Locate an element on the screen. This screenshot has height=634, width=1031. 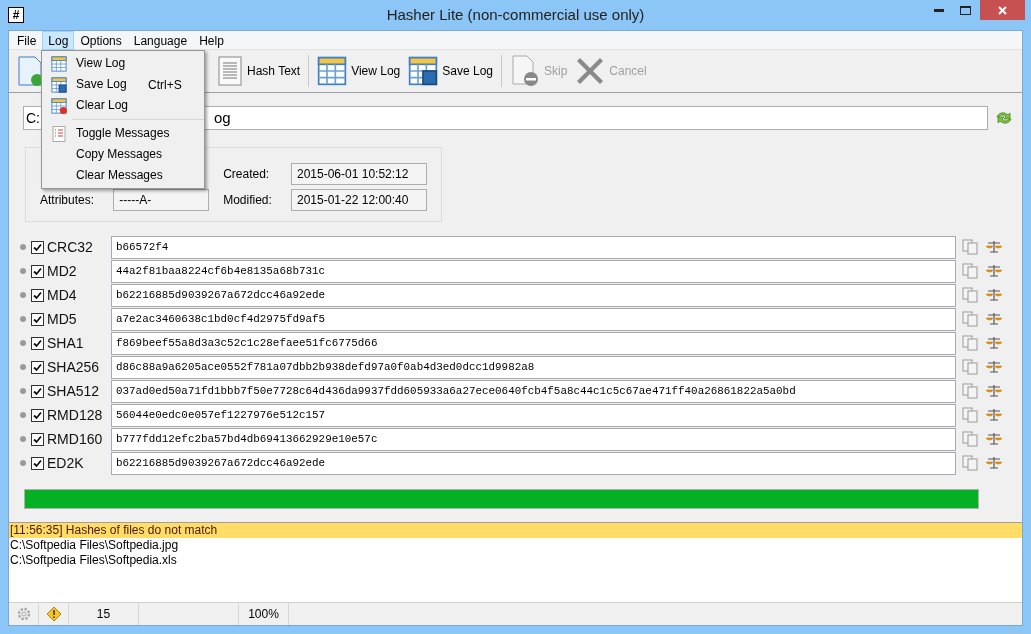
hash-field: d86c88a9a6205ace0552f781a07dbb2b938defd97a0f0ab4d3ed0dcc1d9982a8 is located at coordinates (533, 367).